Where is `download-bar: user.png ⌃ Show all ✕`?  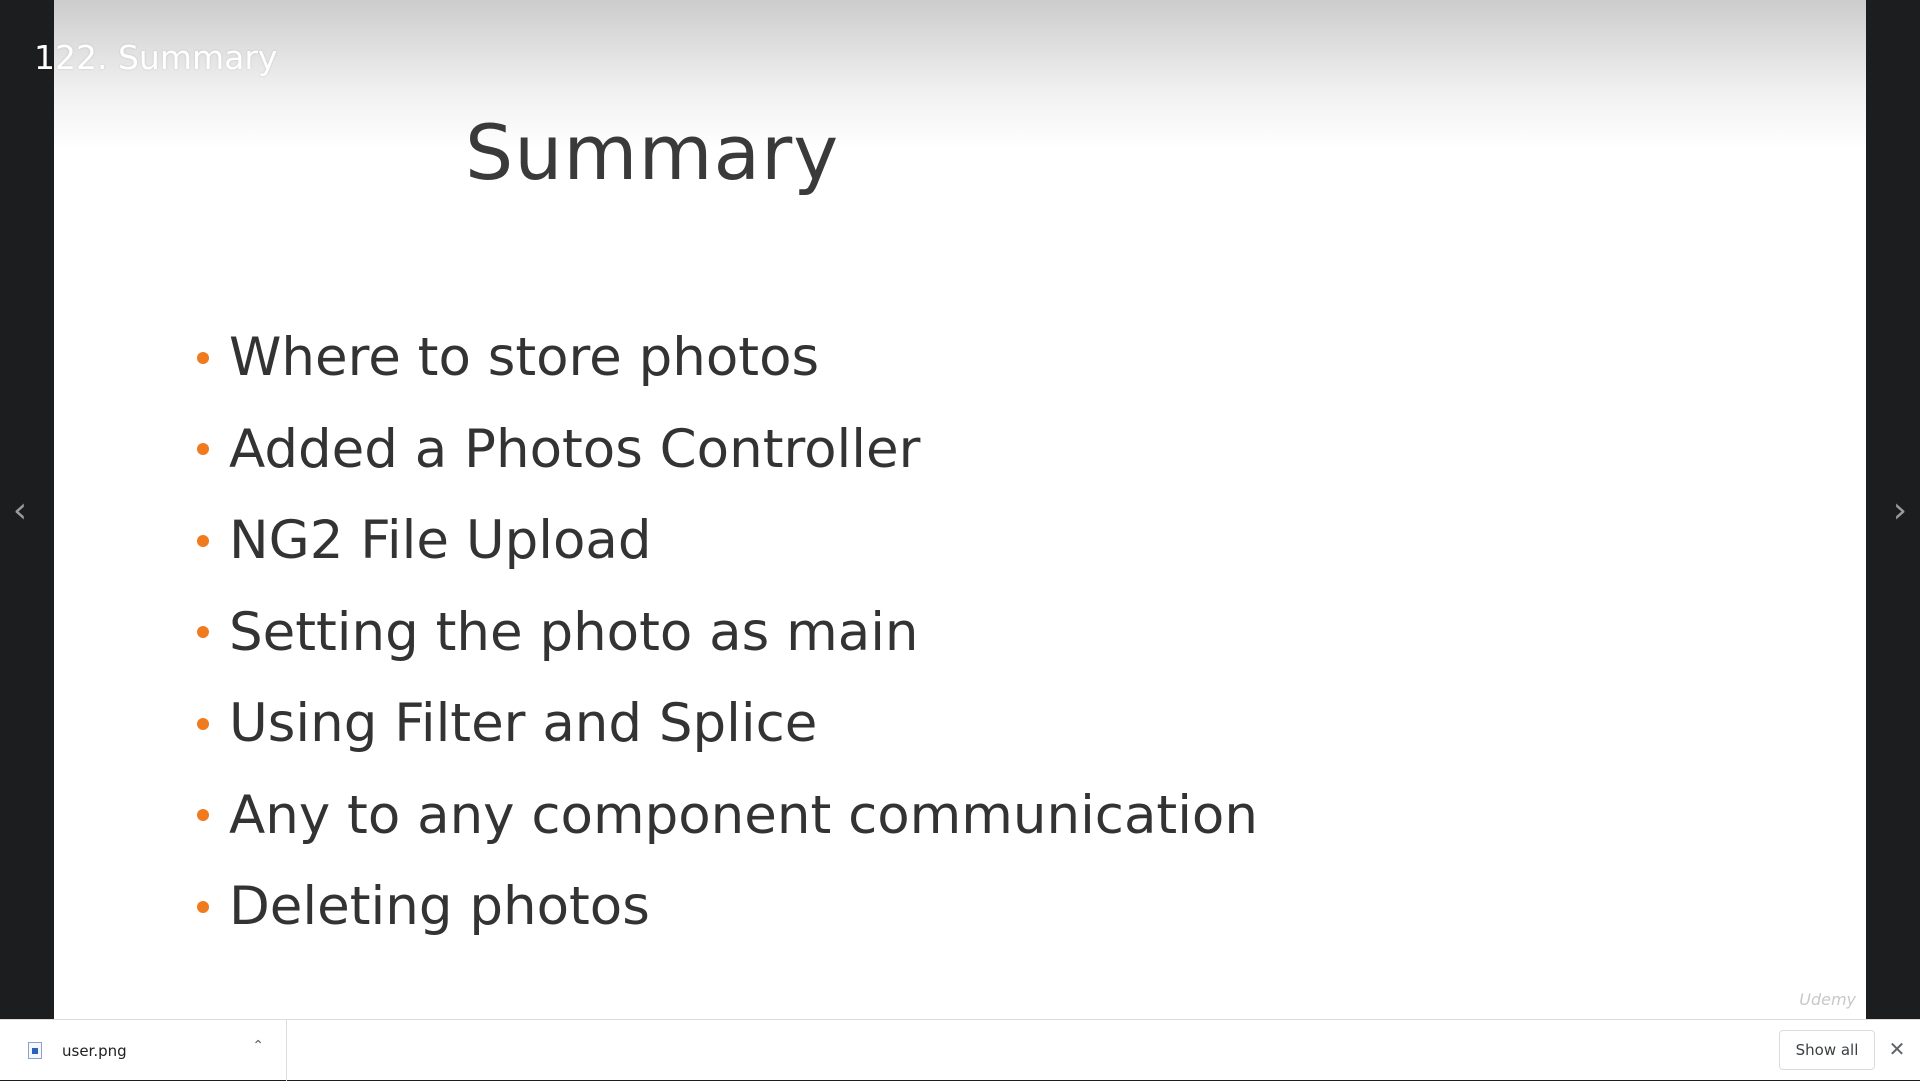 download-bar: user.png ⌃ Show all ✕ is located at coordinates (960, 1050).